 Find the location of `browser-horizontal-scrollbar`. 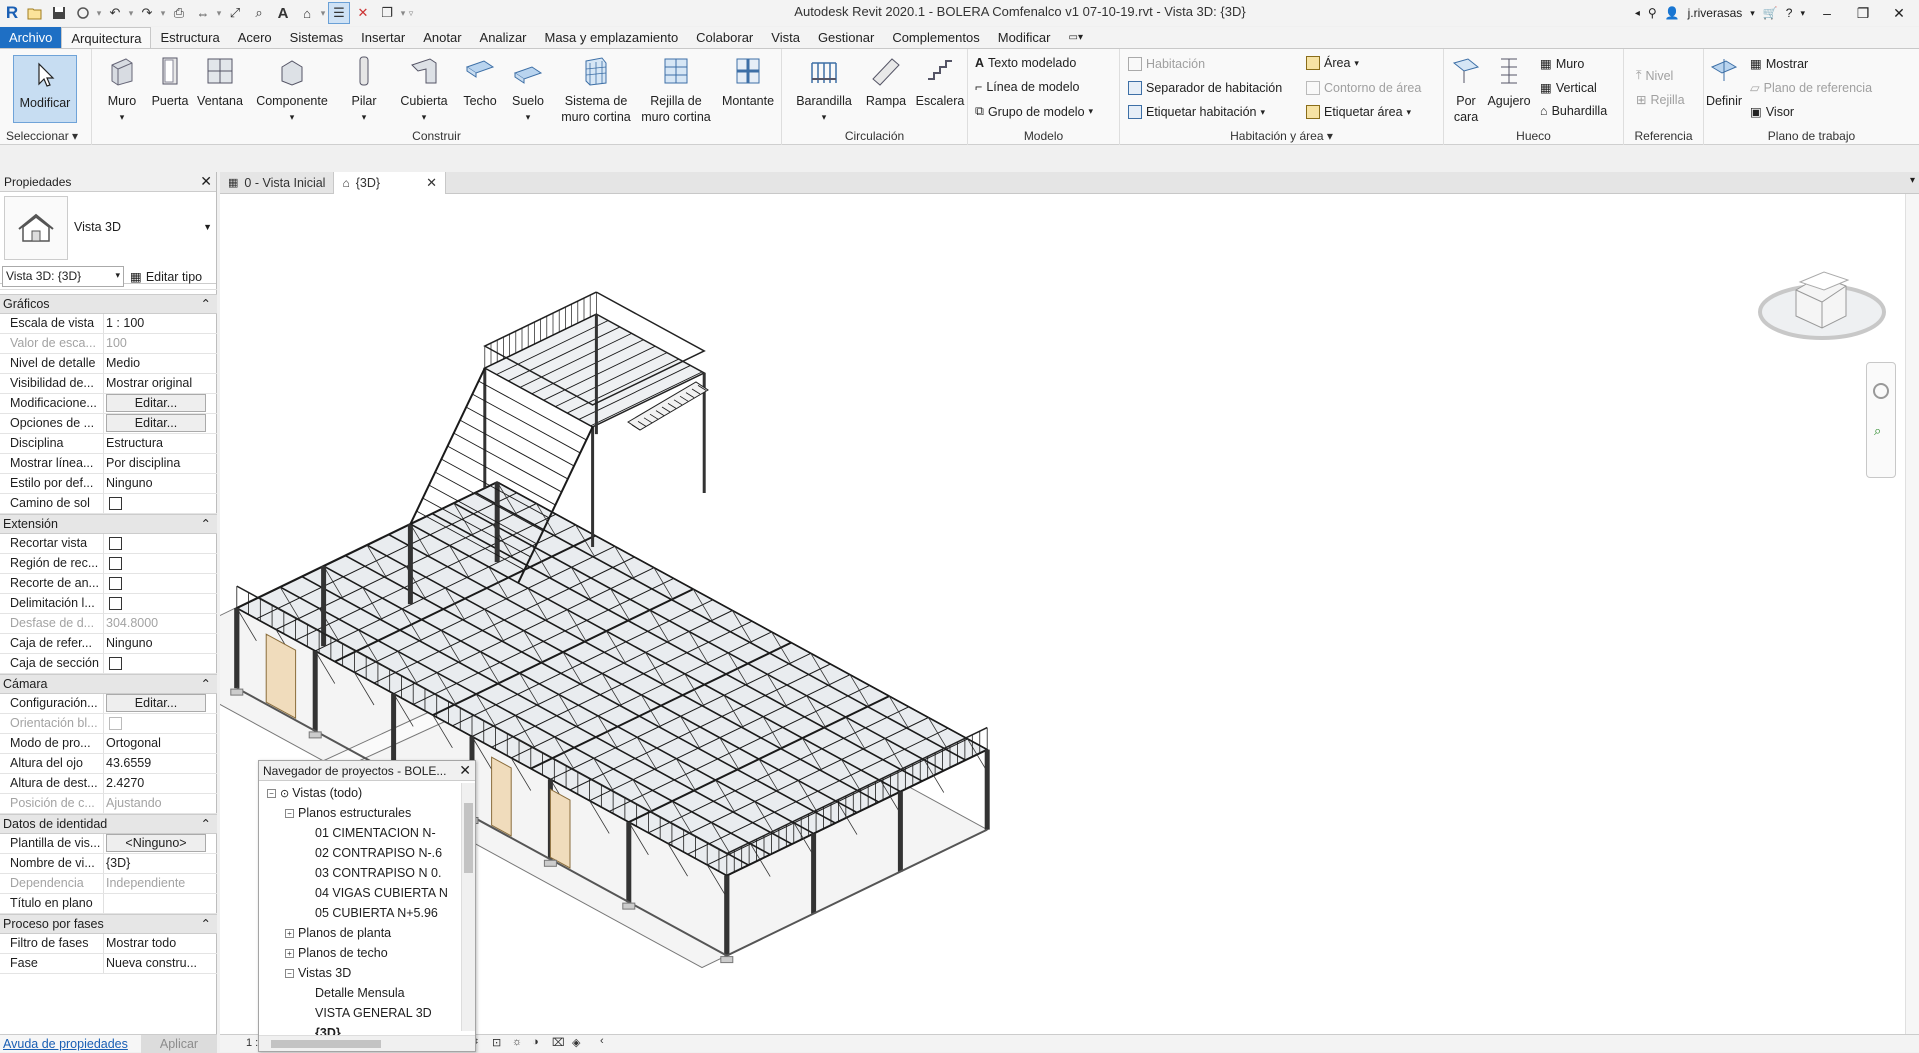

browser-horizontal-scrollbar is located at coordinates (367, 1043).